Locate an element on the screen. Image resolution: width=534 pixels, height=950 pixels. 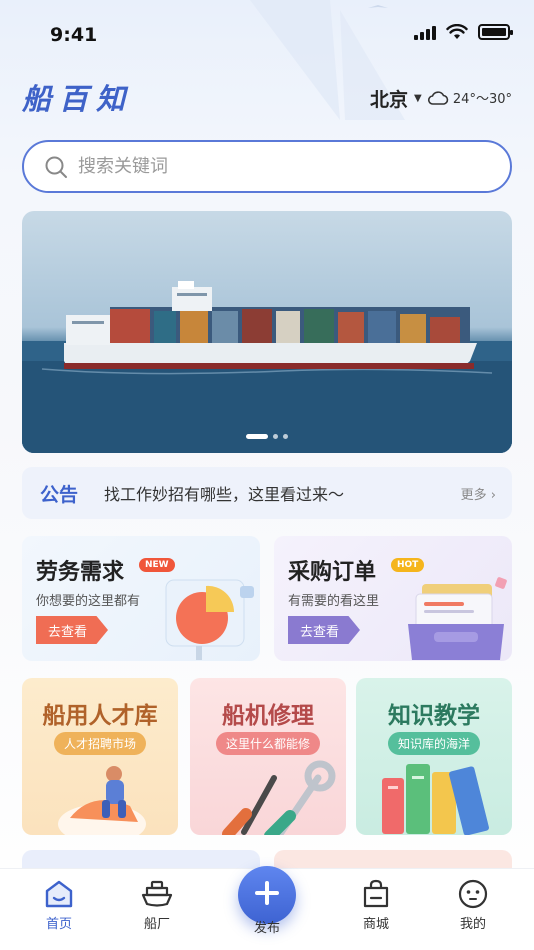
search-input is located at coordinates (268, 166).